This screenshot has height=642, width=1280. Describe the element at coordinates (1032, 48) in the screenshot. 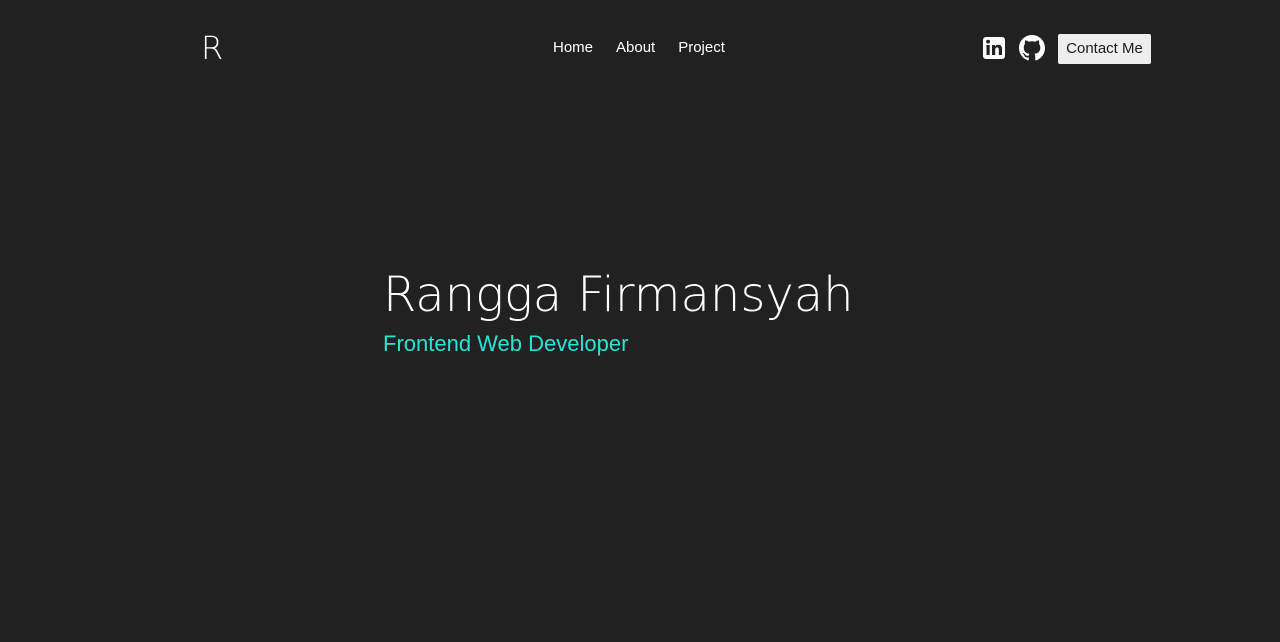

I see `github-icon` at that location.